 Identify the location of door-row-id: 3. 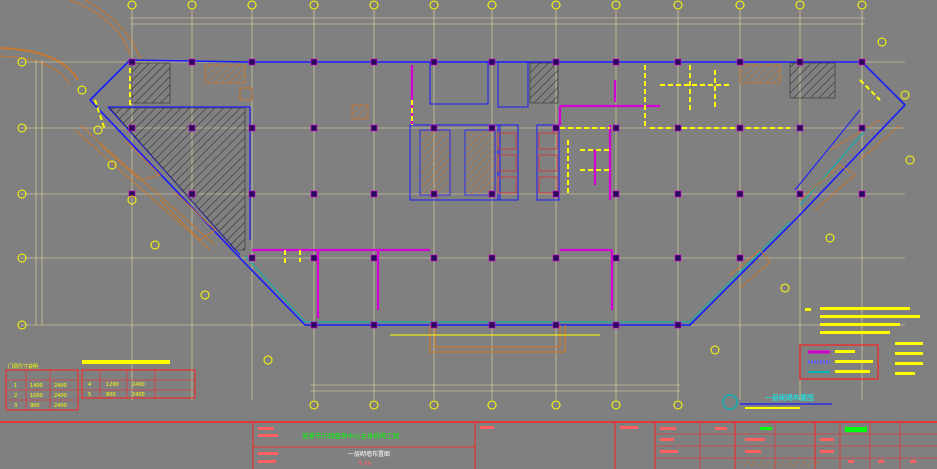
(15, 406).